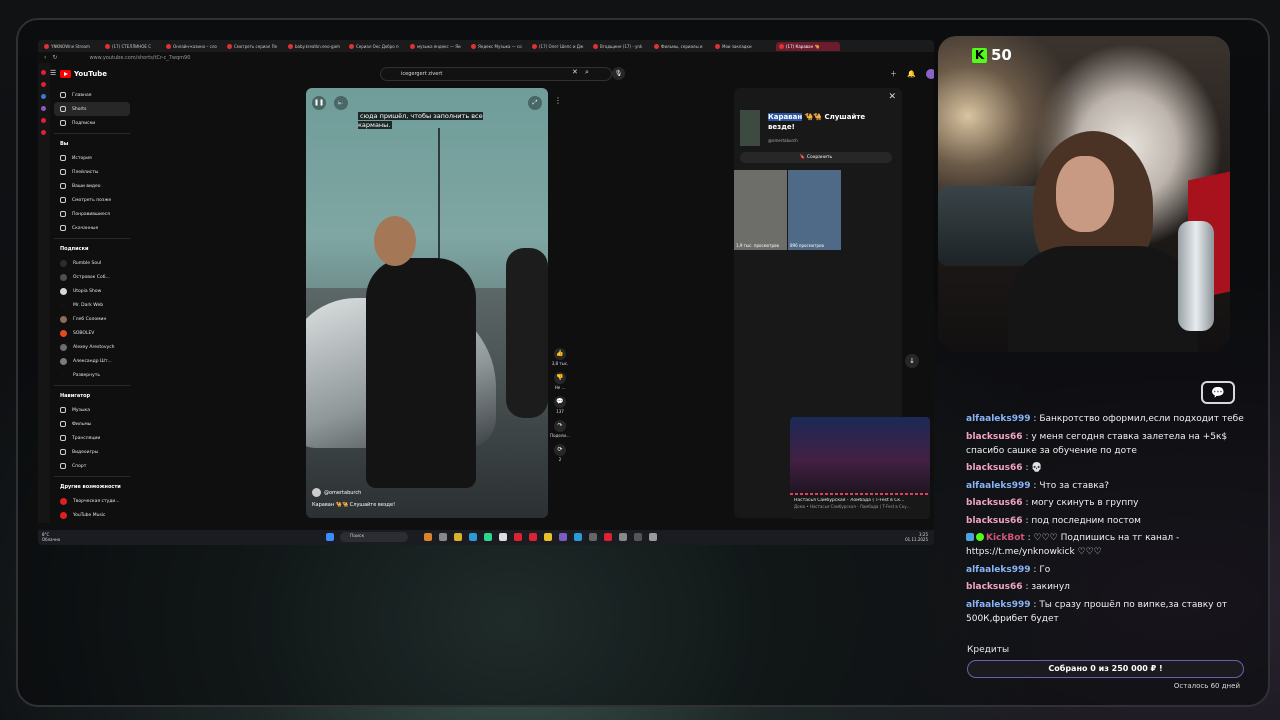 The image size is (1280, 720). I want to click on sidebar-item: Глеб Соломин, so click(92, 319).